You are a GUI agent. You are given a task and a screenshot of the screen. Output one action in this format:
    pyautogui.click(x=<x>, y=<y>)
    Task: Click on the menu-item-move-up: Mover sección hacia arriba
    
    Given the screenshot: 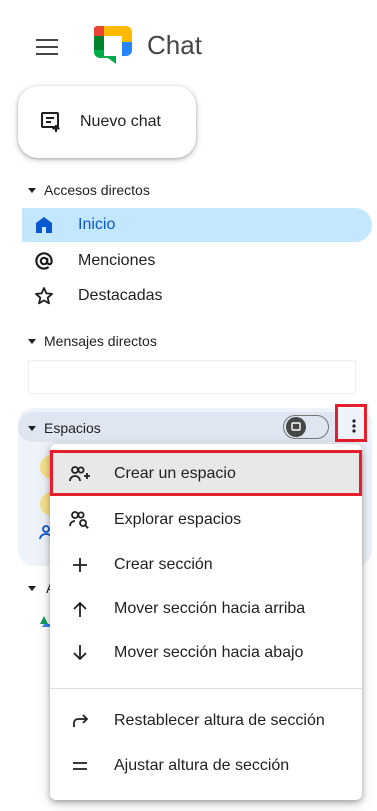 What is the action you would take?
    pyautogui.click(x=206, y=609)
    